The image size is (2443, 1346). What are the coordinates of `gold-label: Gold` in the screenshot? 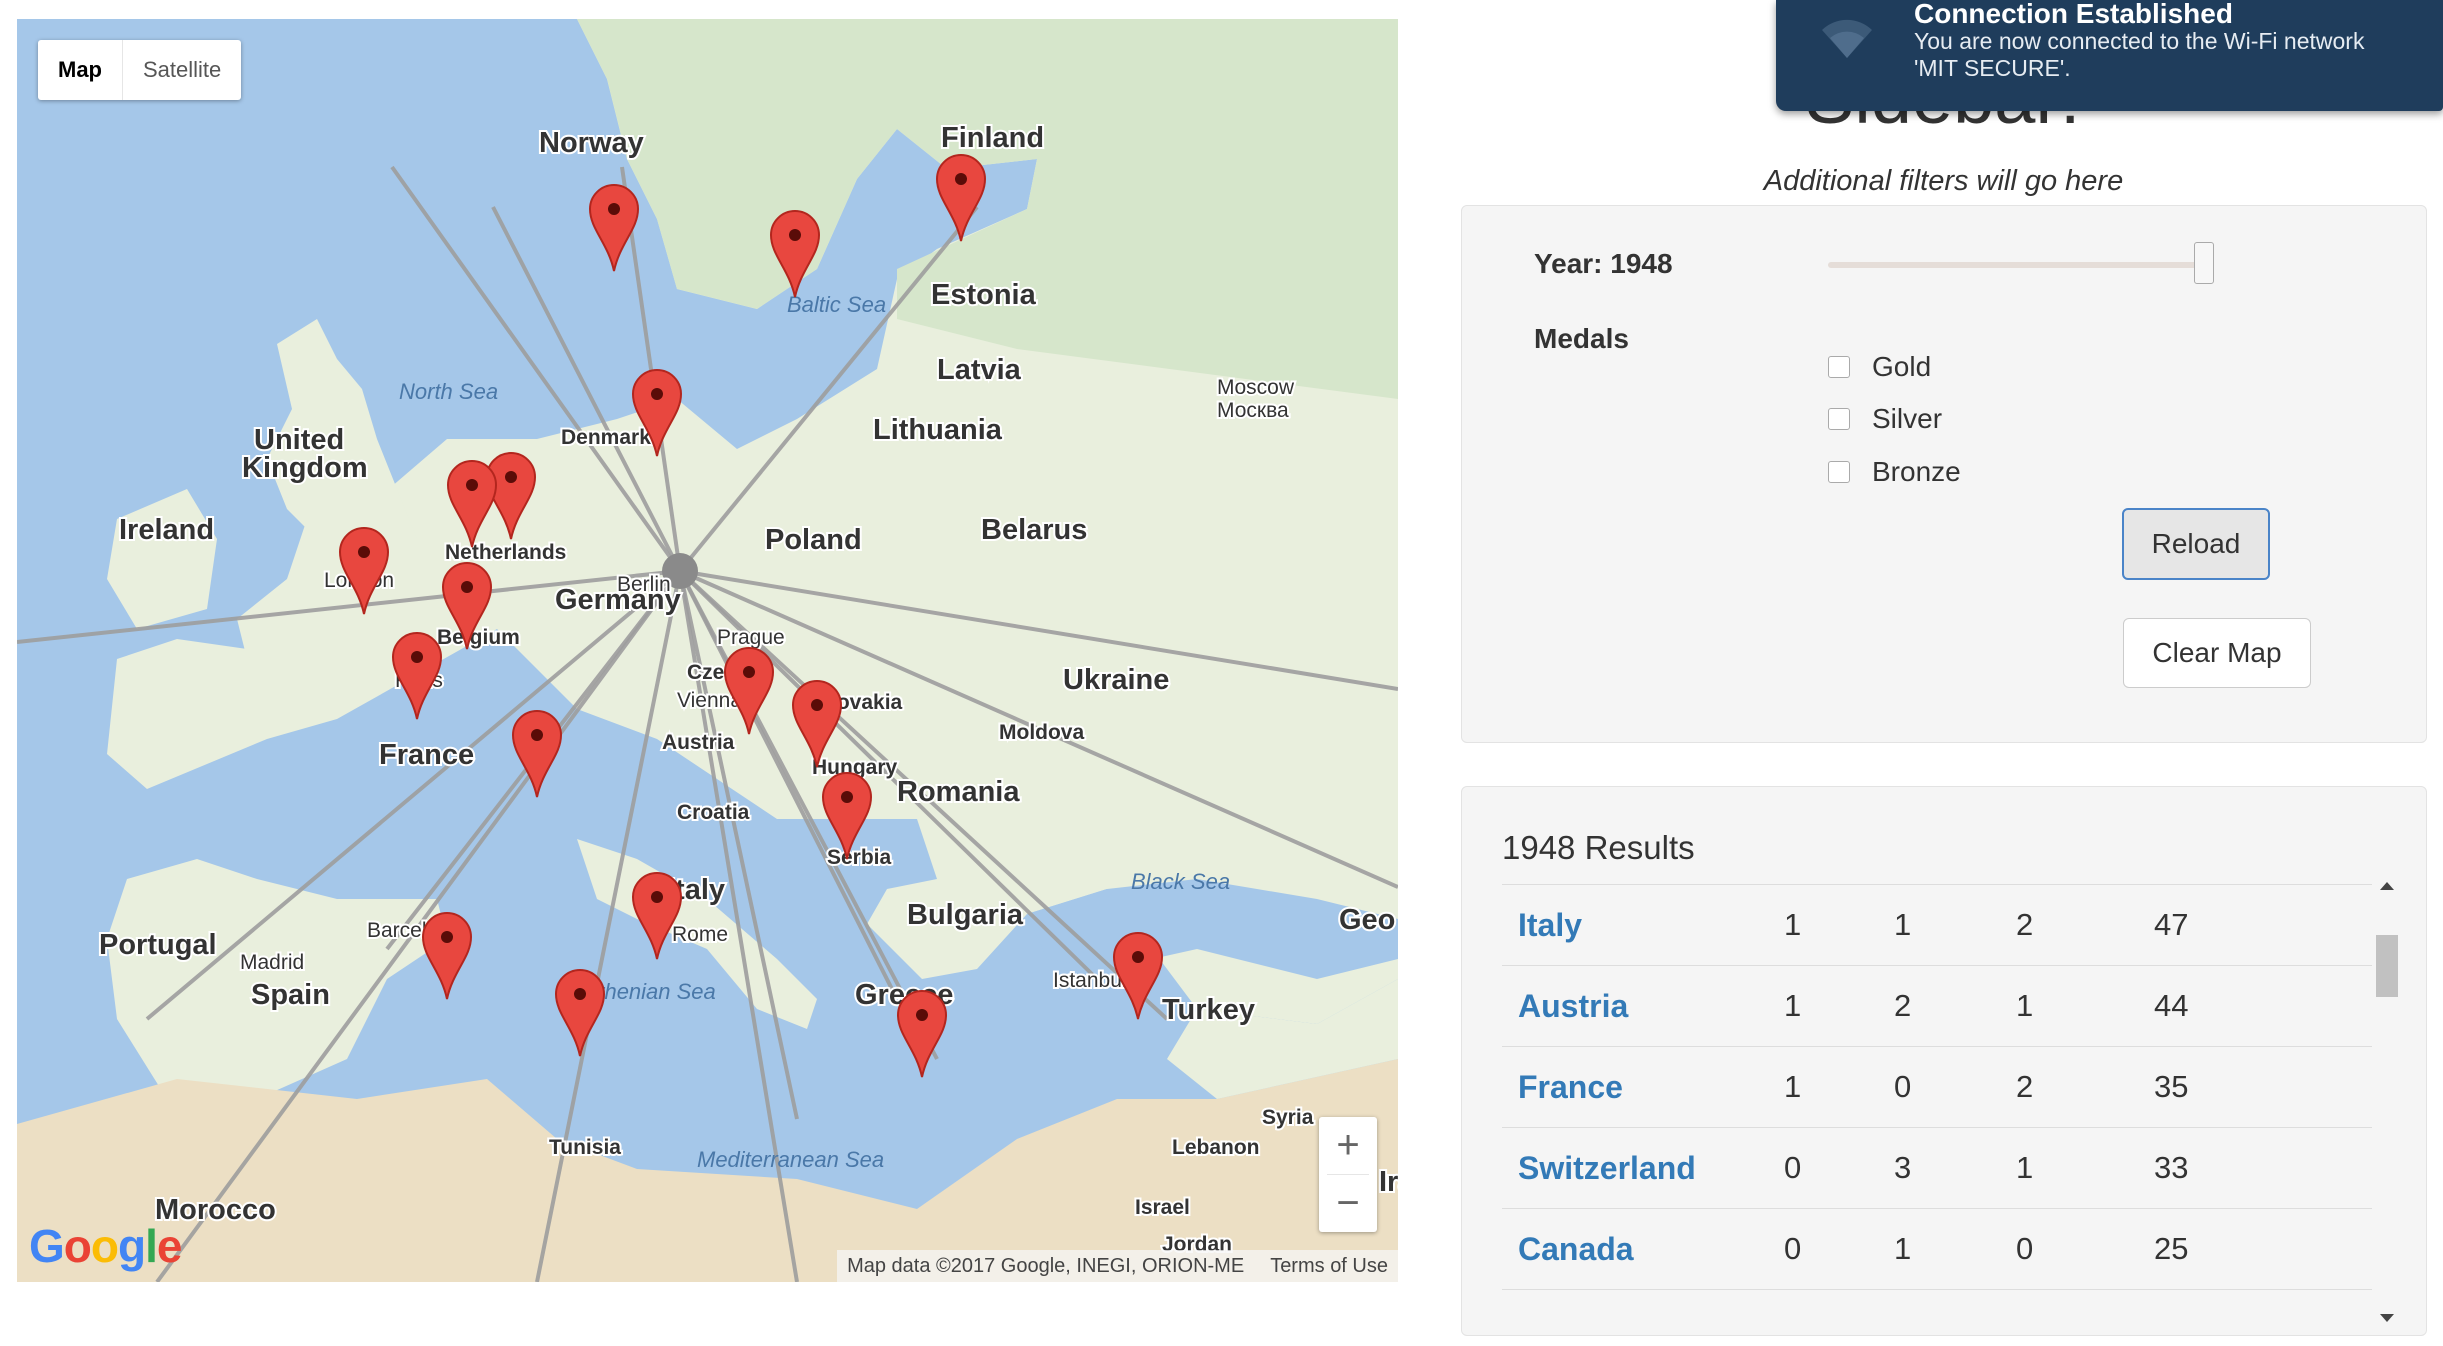 It's located at (1901, 367).